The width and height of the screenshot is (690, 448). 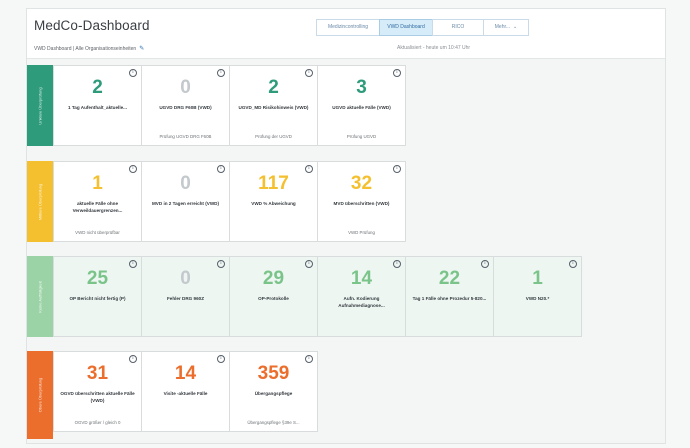 I want to click on band-label: Mittlere Überprüfung, so click(x=40, y=201).